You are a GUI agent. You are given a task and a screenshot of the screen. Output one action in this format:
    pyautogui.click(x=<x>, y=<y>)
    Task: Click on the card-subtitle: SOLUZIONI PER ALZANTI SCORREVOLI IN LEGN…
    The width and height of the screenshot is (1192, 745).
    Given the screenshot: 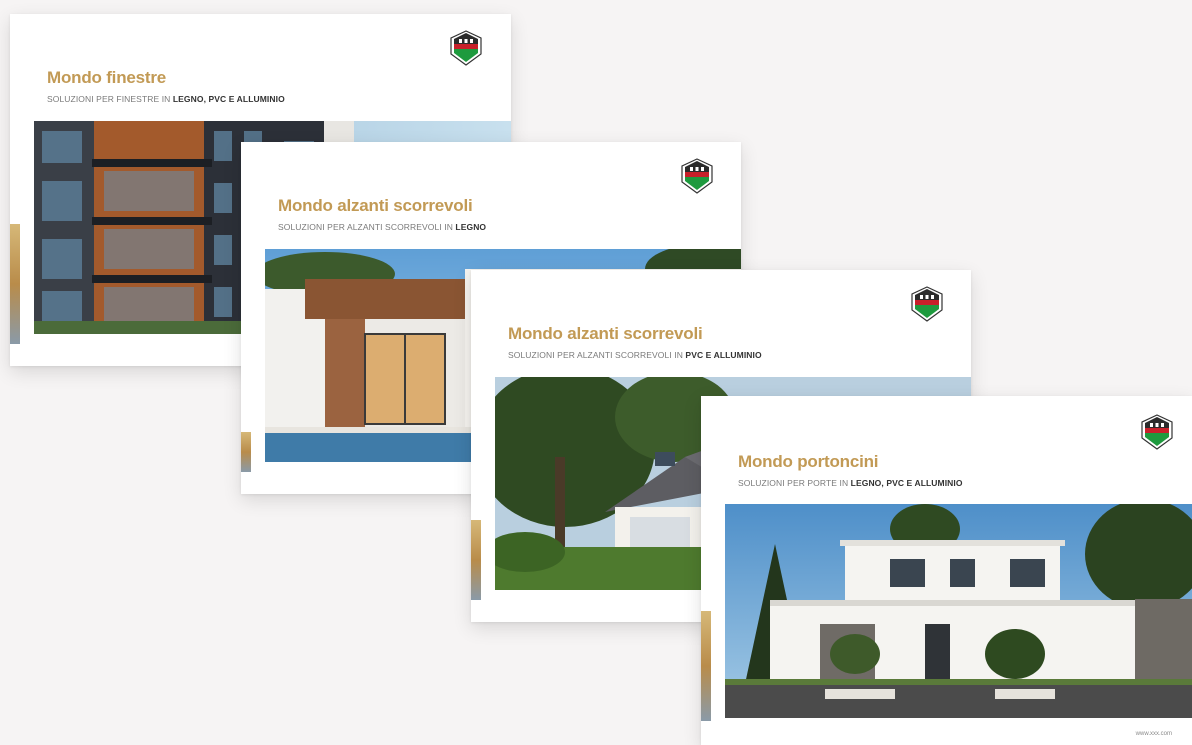 What is the action you would take?
    pyautogui.click(x=382, y=227)
    